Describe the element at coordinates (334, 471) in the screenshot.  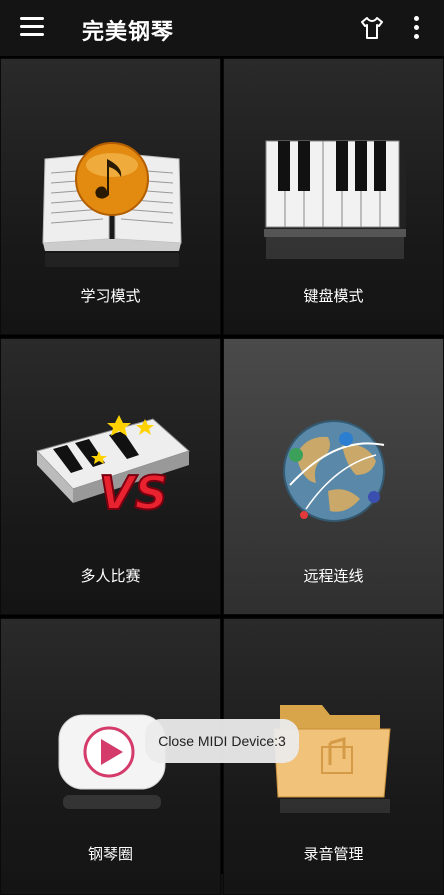
I see `globe-network-icon` at that location.